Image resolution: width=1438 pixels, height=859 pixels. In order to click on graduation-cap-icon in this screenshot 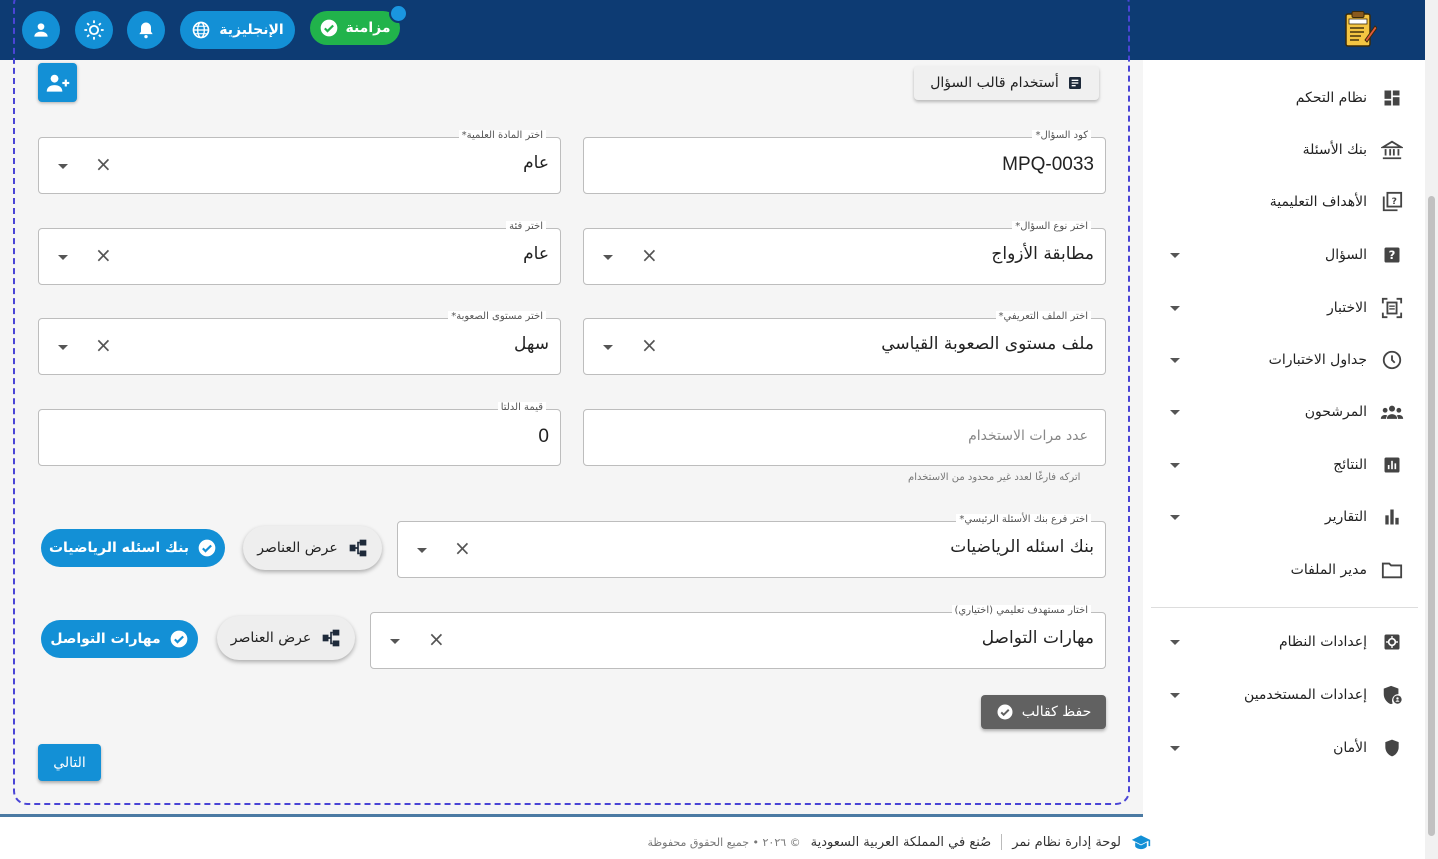, I will do `click(1141, 842)`.